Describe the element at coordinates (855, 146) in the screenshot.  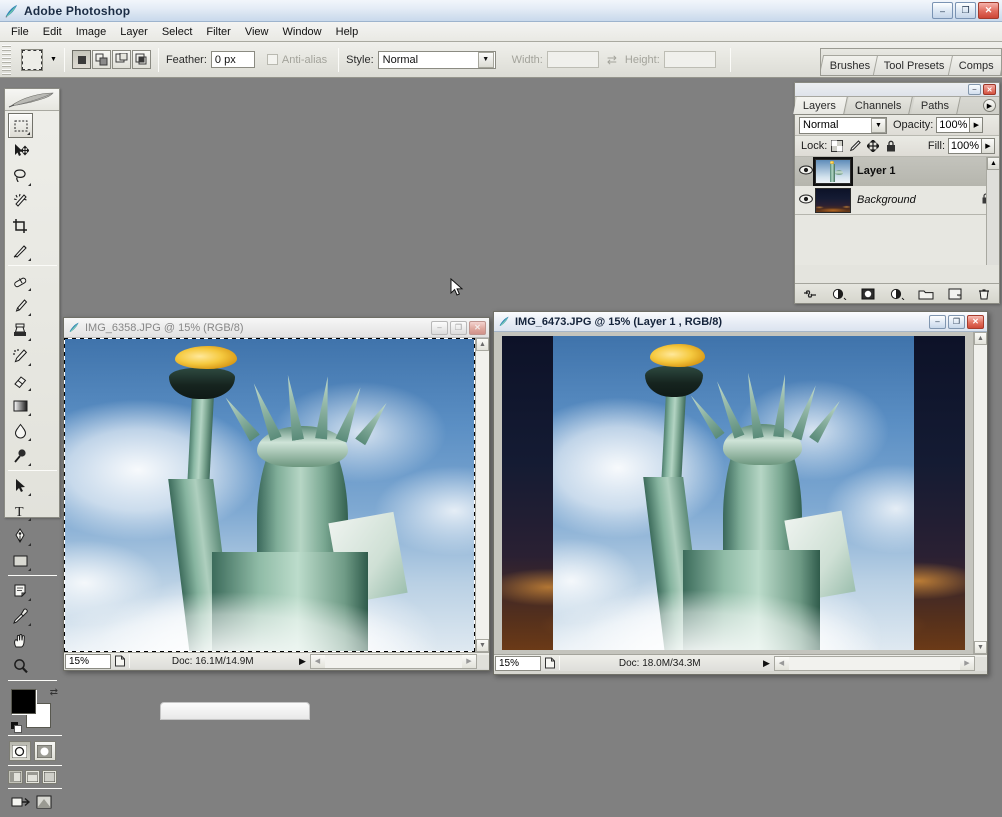
I see `lock-image-icon` at that location.